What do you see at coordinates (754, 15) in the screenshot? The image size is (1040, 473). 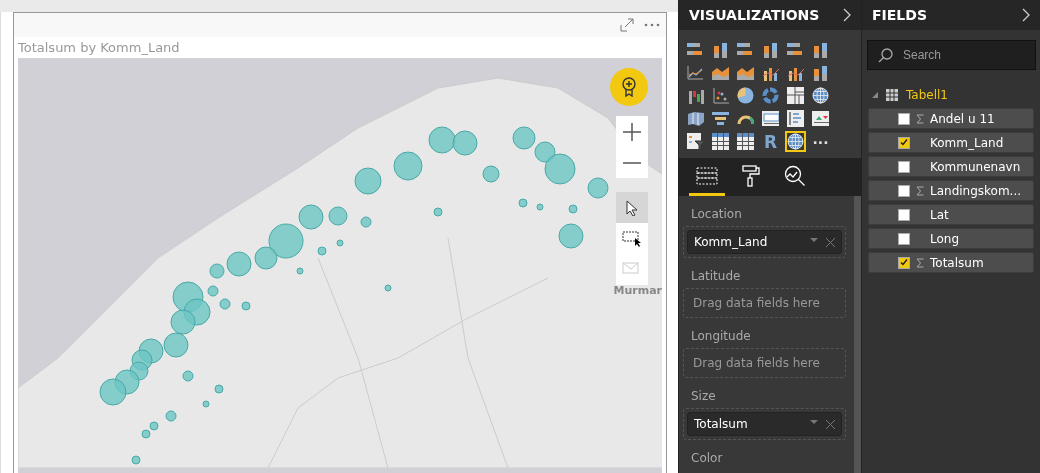 I see `pane-title: VISUALIZATIONS` at bounding box center [754, 15].